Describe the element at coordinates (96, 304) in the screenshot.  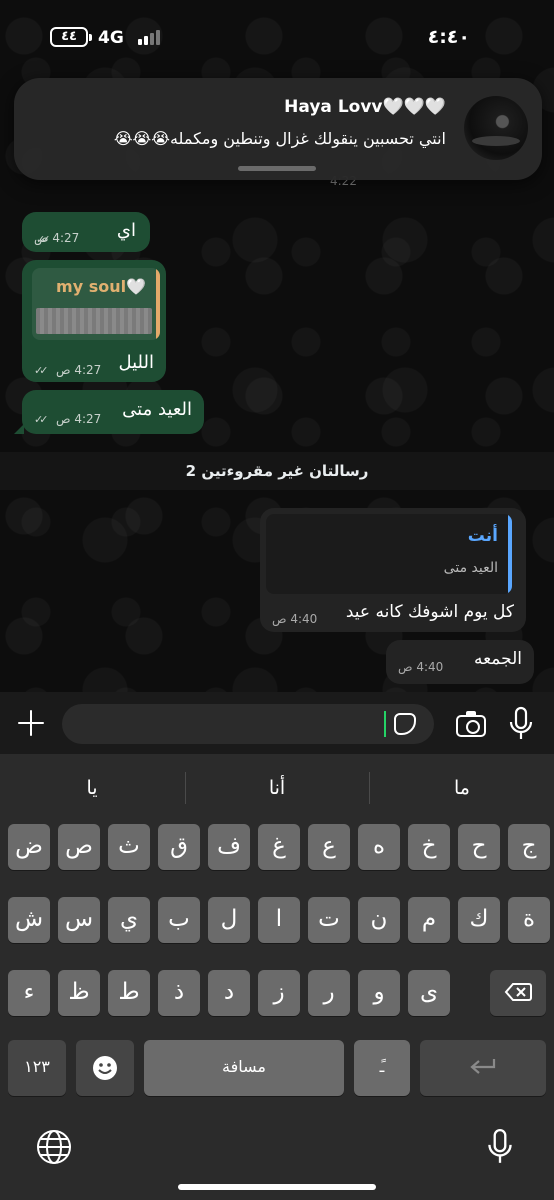
I see `quoted-message: my soul🤍` at that location.